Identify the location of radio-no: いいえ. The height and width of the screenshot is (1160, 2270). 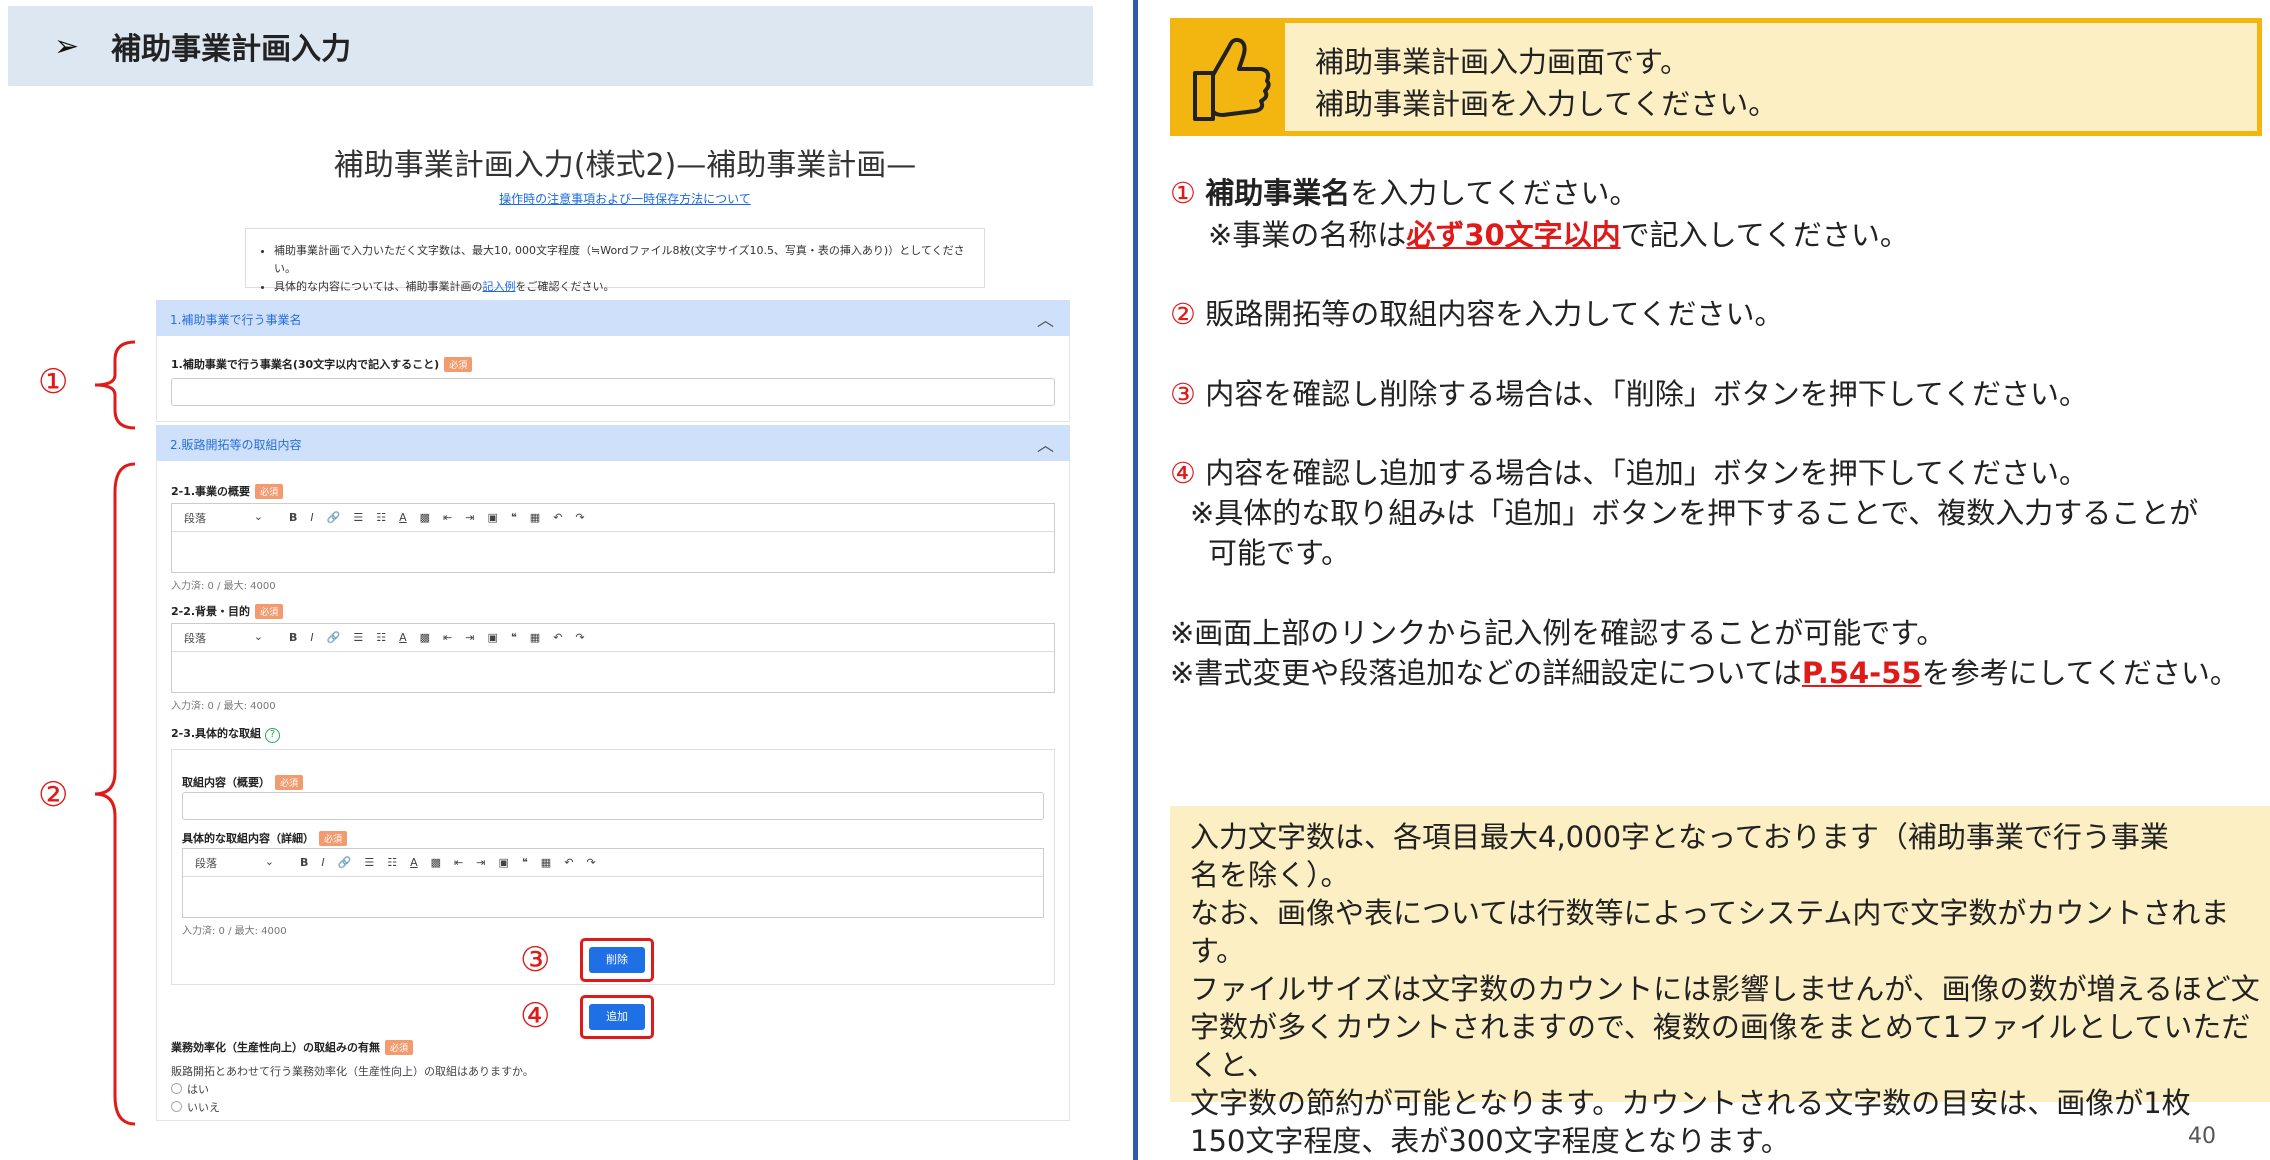
(195, 1107).